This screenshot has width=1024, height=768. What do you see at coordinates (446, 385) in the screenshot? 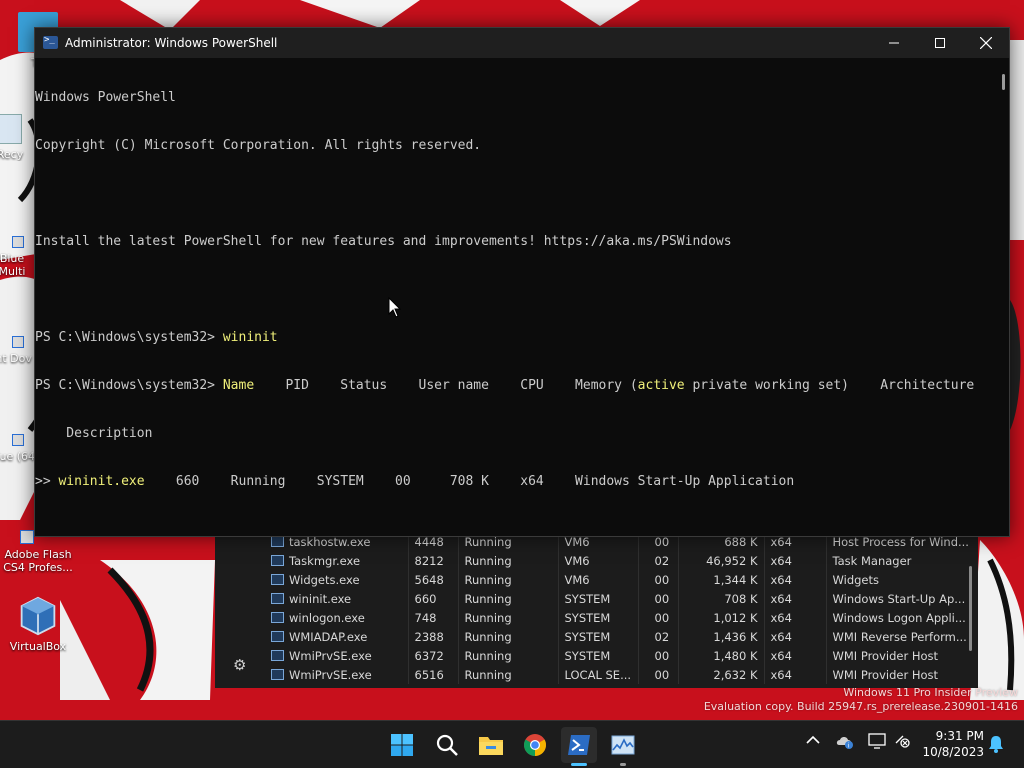
I see `console-text: PID Status User name CPU Memory (` at bounding box center [446, 385].